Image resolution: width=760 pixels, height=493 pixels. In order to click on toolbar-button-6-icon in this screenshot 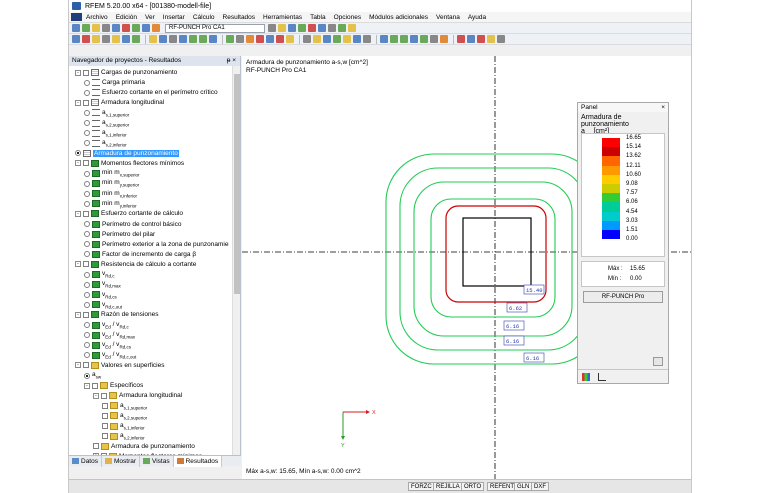, I will do `click(136, 28)`.